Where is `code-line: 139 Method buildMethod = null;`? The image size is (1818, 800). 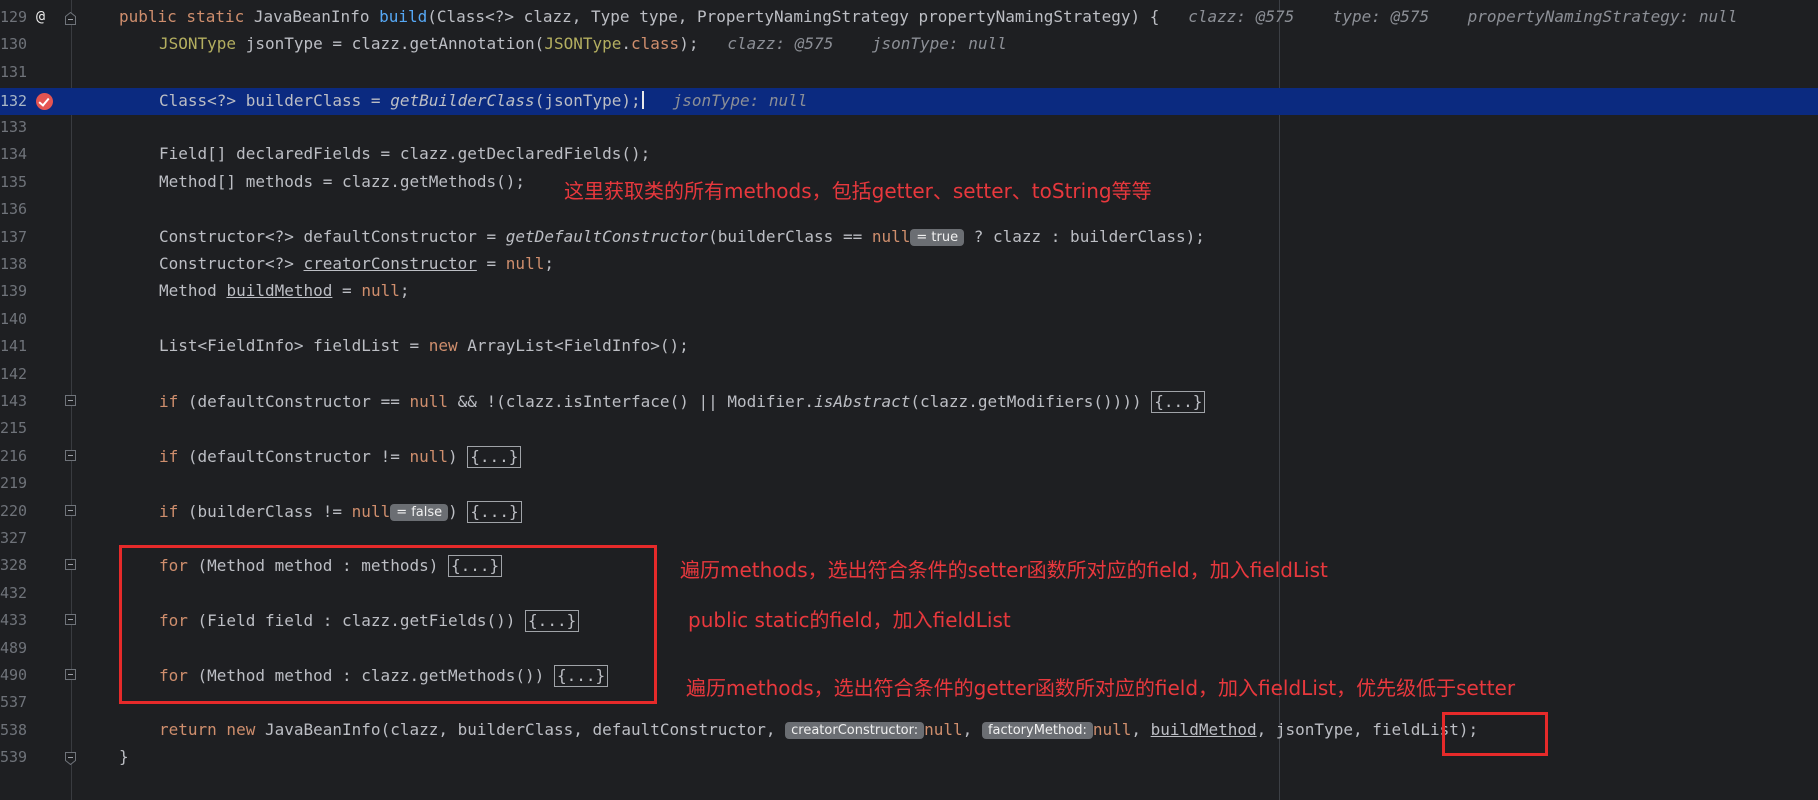
code-line: 139 Method buildMethod = null; is located at coordinates (909, 291).